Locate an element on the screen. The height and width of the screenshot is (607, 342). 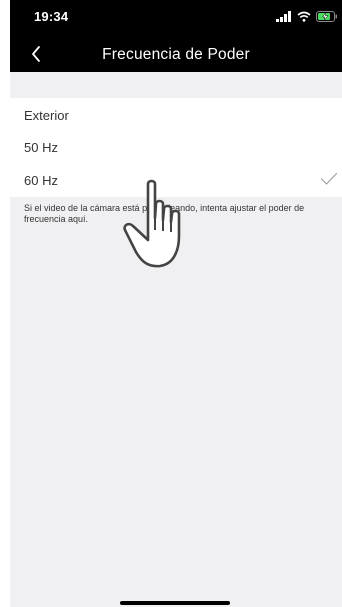
battery-charging-icon is located at coordinates (326, 16).